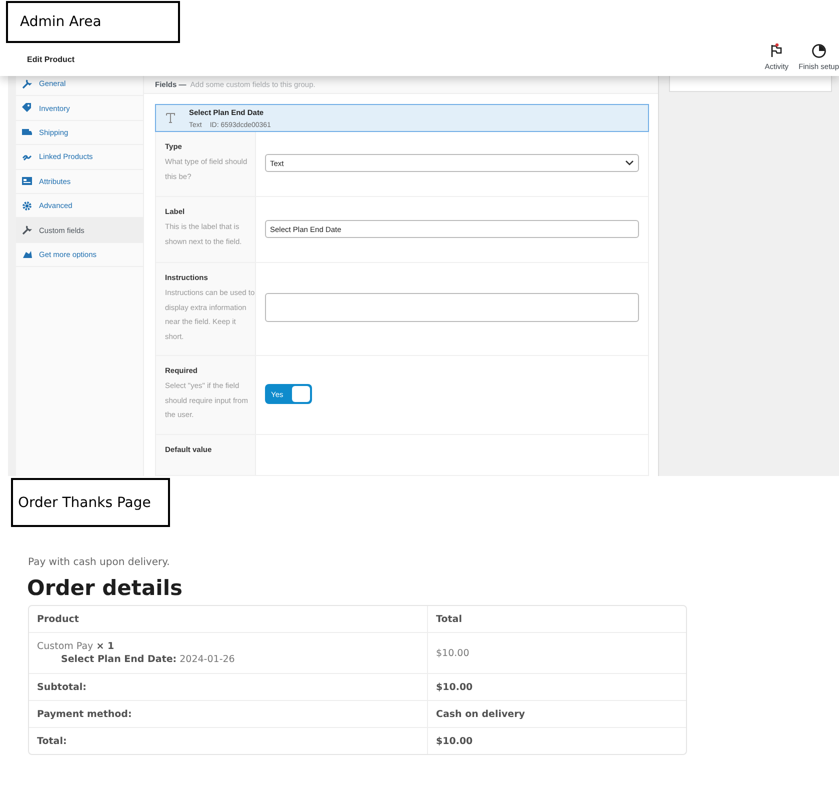 The image size is (839, 800). Describe the element at coordinates (99, 562) in the screenshot. I see `payment-note: Pay with cash upon delivery.` at that location.